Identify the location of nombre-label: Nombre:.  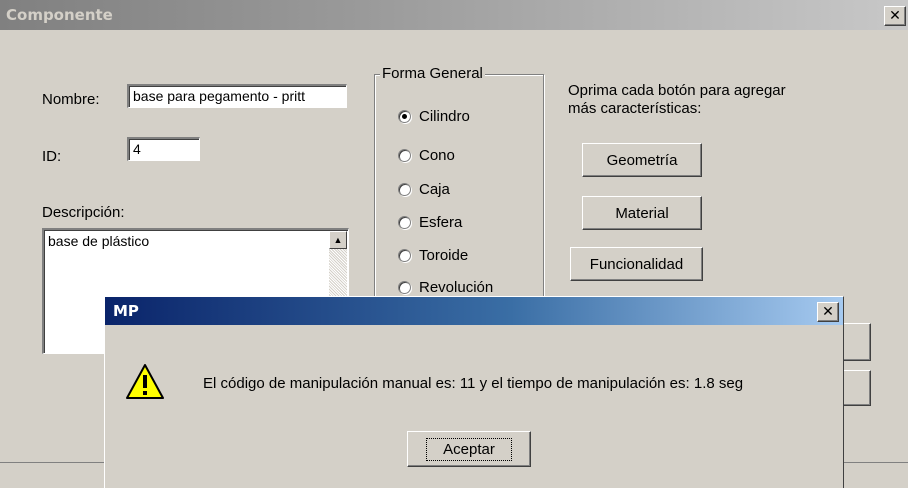
(71, 99).